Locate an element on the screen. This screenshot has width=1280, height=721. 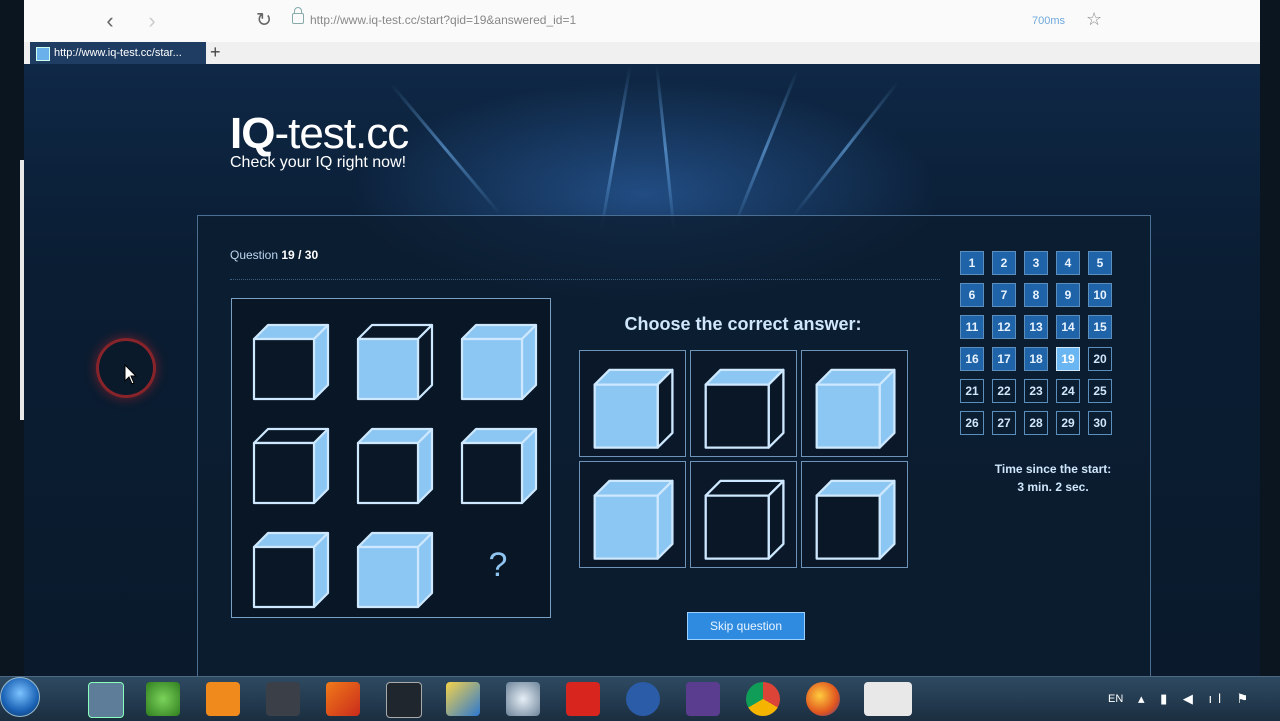
question-nav-24: 24 is located at coordinates (1068, 391).